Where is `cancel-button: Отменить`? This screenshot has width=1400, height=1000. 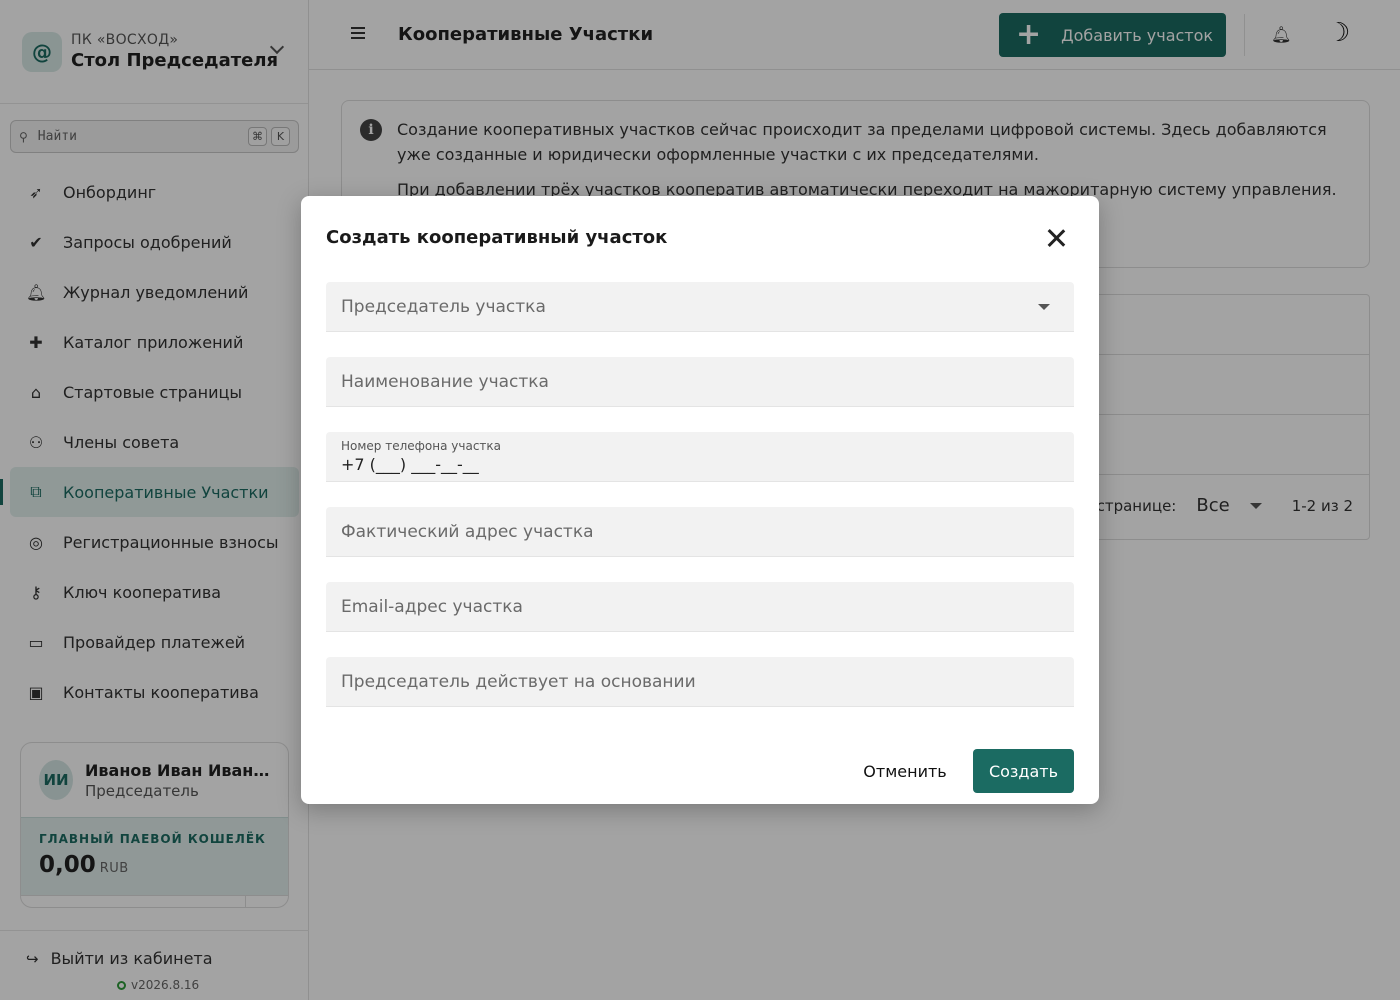 cancel-button: Отменить is located at coordinates (905, 771).